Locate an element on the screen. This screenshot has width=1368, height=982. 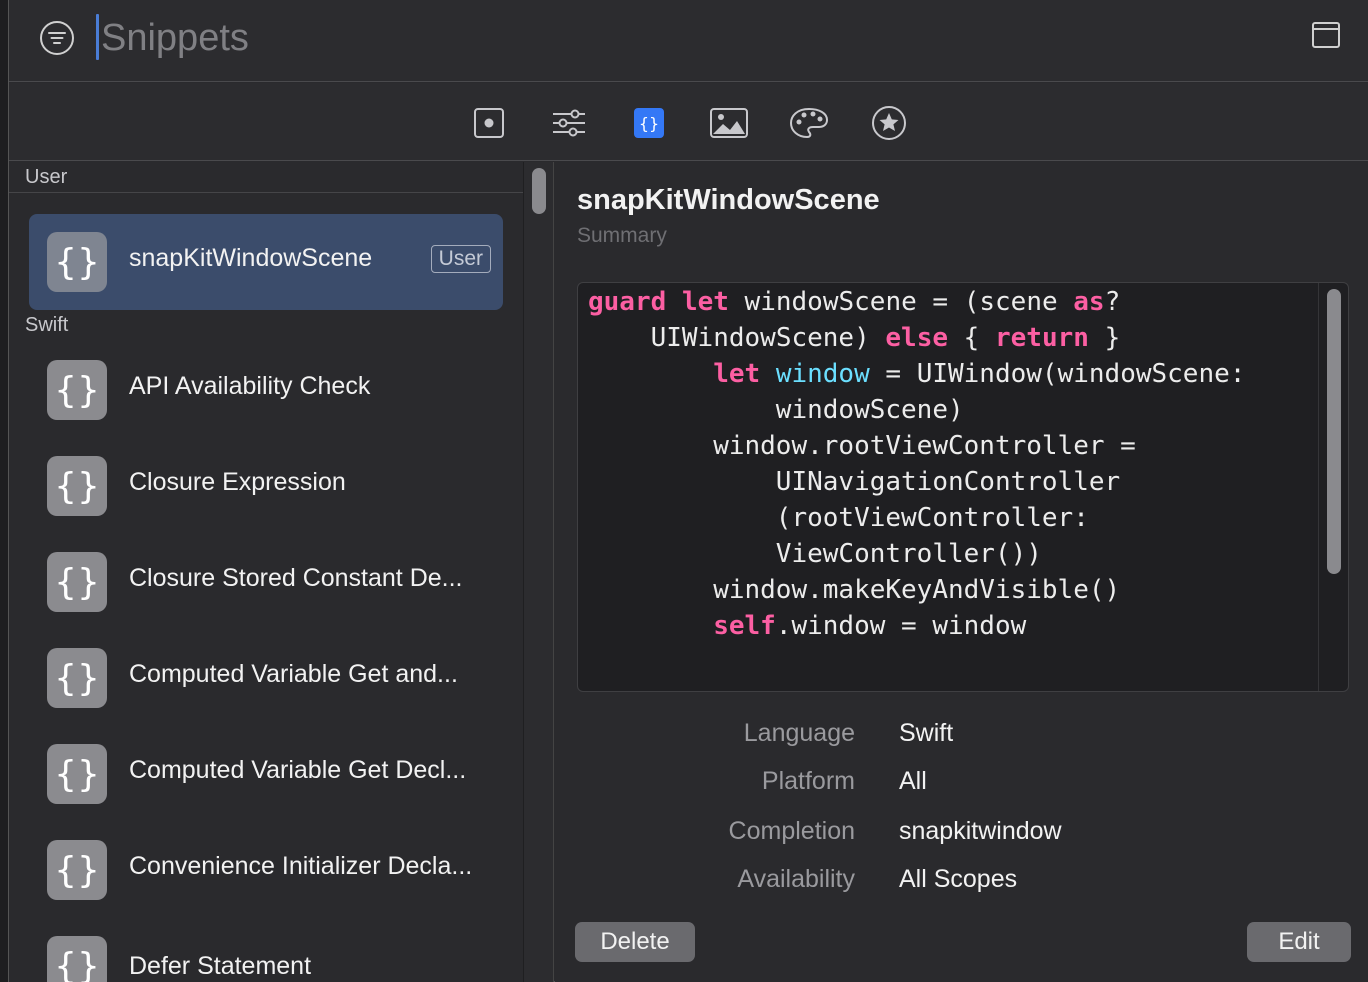
code-scrollbar is located at coordinates (1333, 487).